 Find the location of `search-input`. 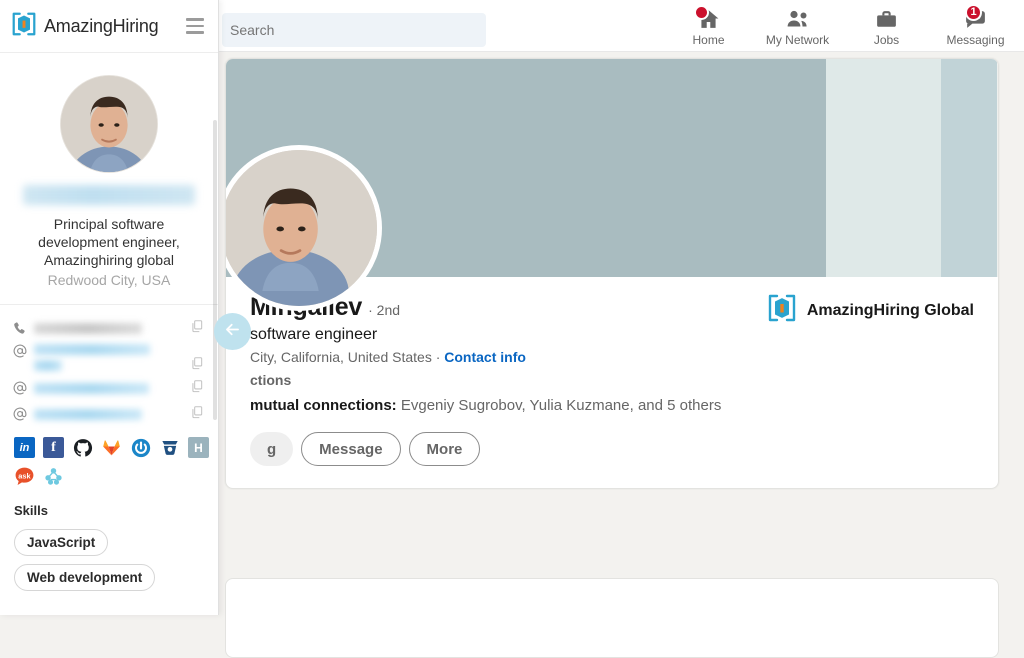

search-input is located at coordinates (354, 30).